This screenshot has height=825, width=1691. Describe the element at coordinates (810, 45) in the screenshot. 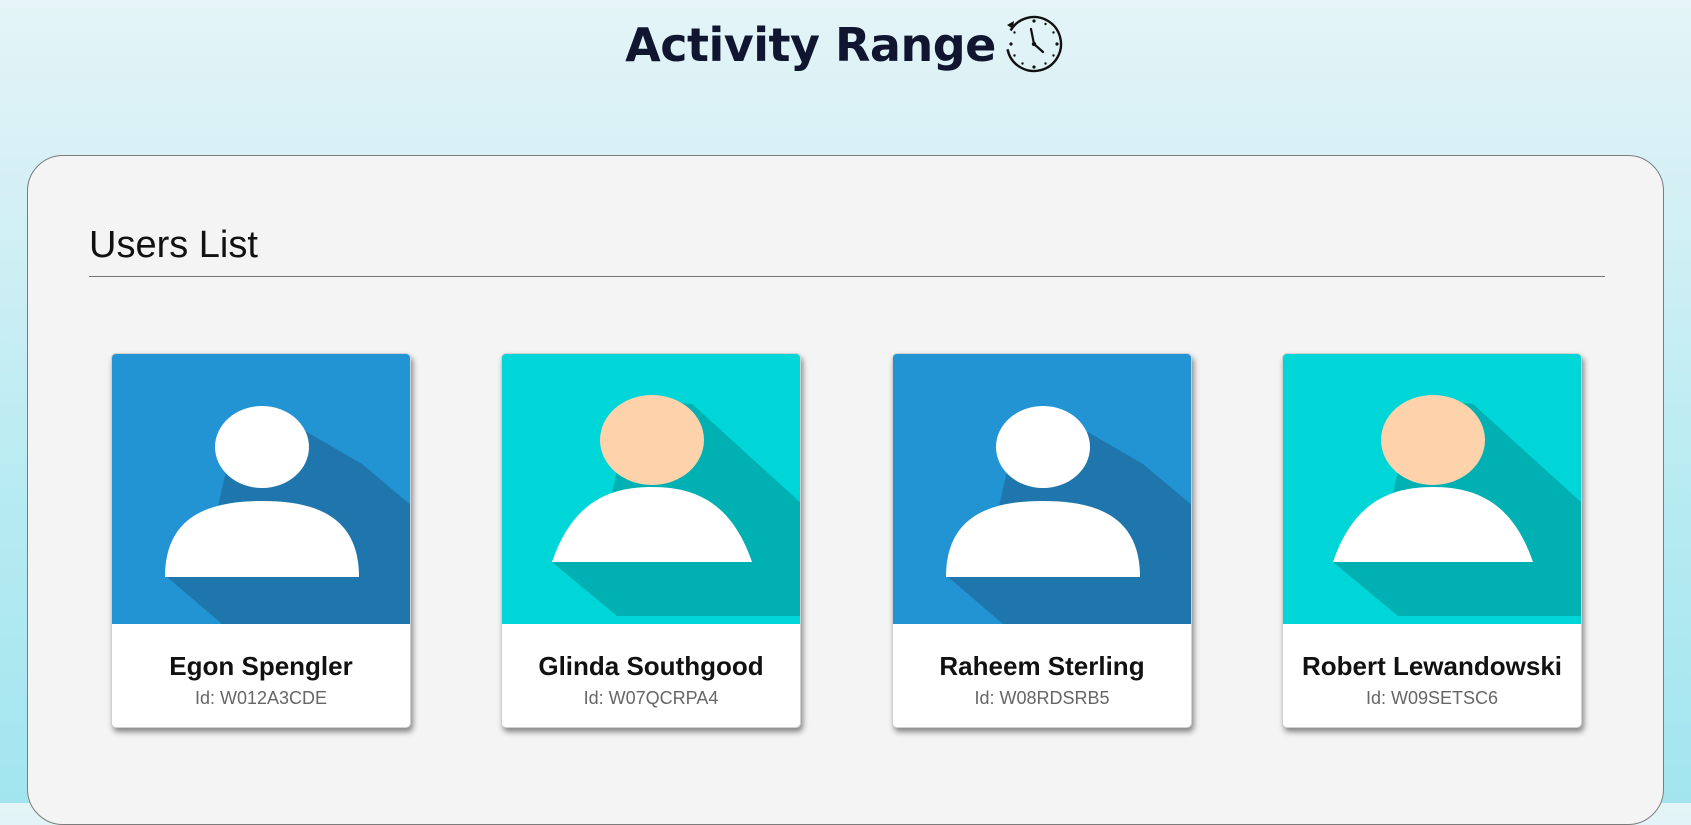

I see `app-title: Activity Range` at that location.